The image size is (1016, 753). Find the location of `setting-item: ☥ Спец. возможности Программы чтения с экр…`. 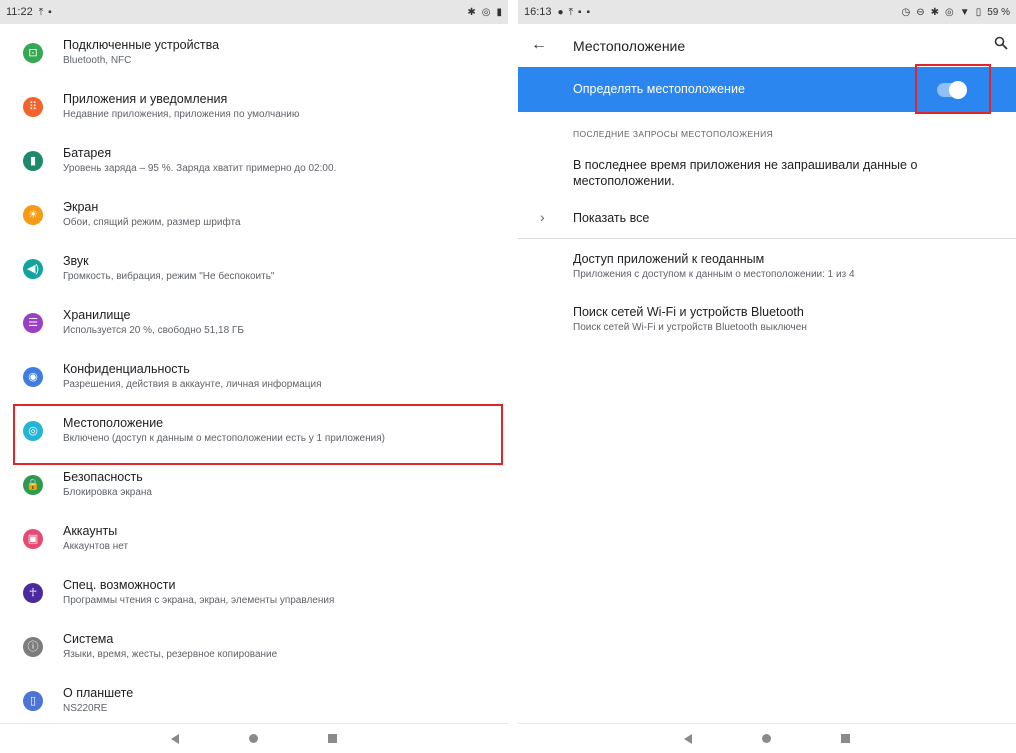

setting-item: ☥ Спец. возможности Программы чтения с экр… is located at coordinates (254, 597).